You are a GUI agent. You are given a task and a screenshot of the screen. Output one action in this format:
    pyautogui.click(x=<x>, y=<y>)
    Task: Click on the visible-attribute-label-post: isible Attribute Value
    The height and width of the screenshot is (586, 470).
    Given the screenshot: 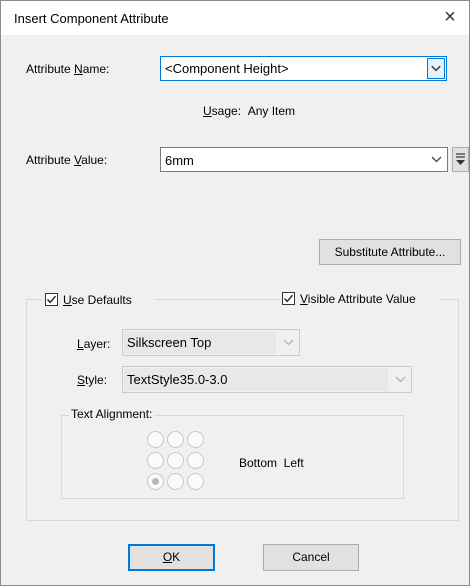 What is the action you would take?
    pyautogui.click(x=361, y=299)
    